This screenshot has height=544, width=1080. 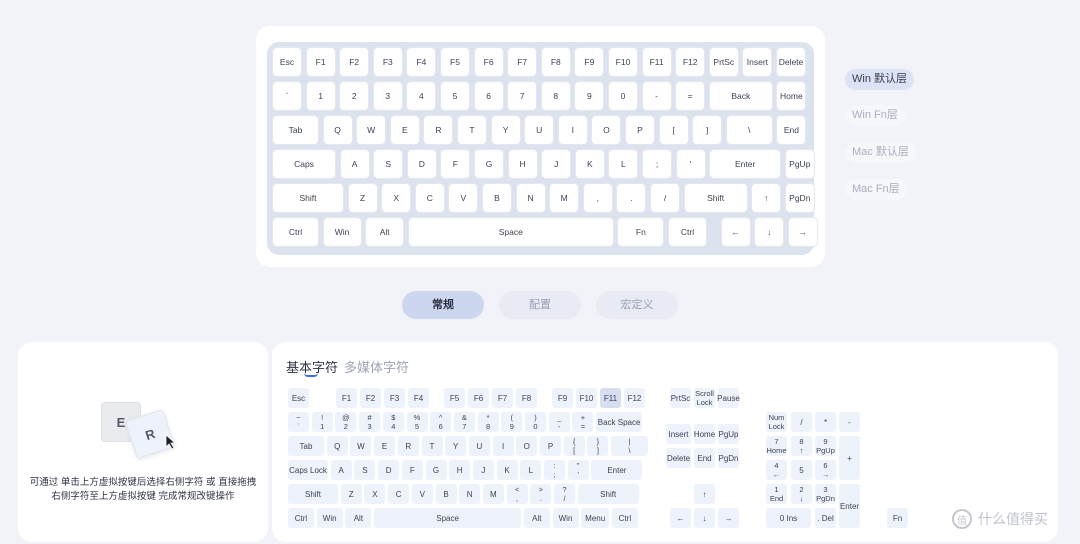 I want to click on vkey-d: D, so click(x=389, y=470).